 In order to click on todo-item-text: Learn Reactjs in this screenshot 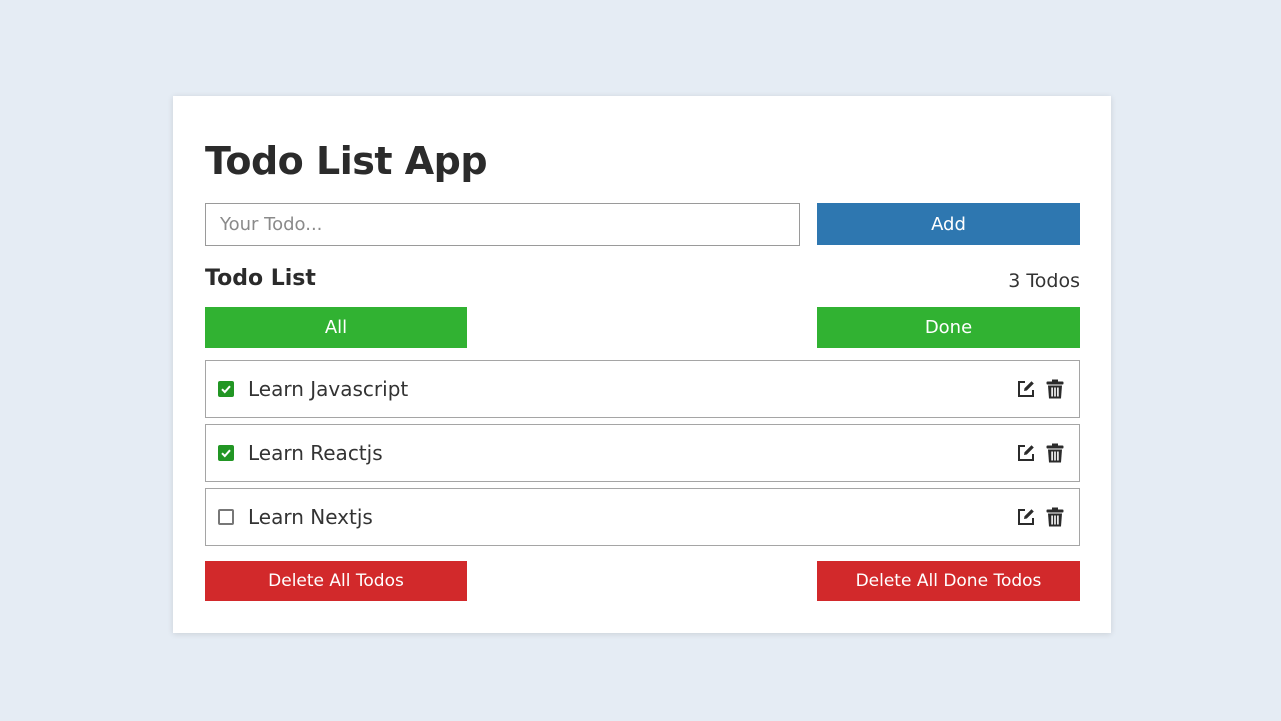, I will do `click(315, 453)`.